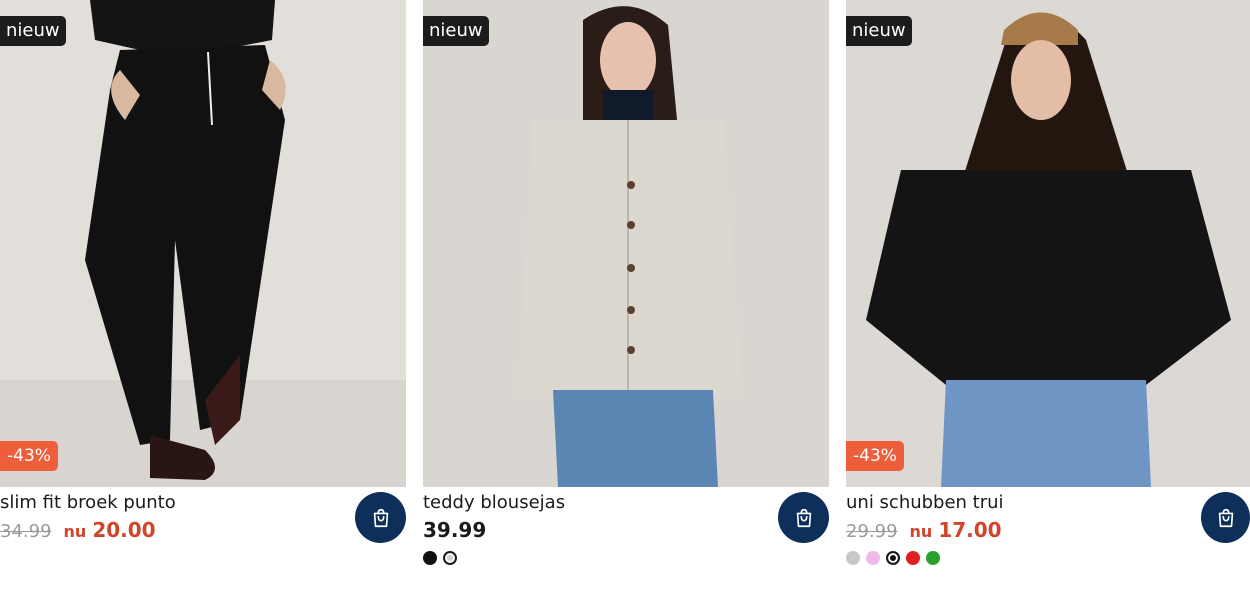 Image resolution: width=1250 pixels, height=607 pixels. Describe the element at coordinates (494, 502) in the screenshot. I see `product-title: teddy blousejas` at that location.